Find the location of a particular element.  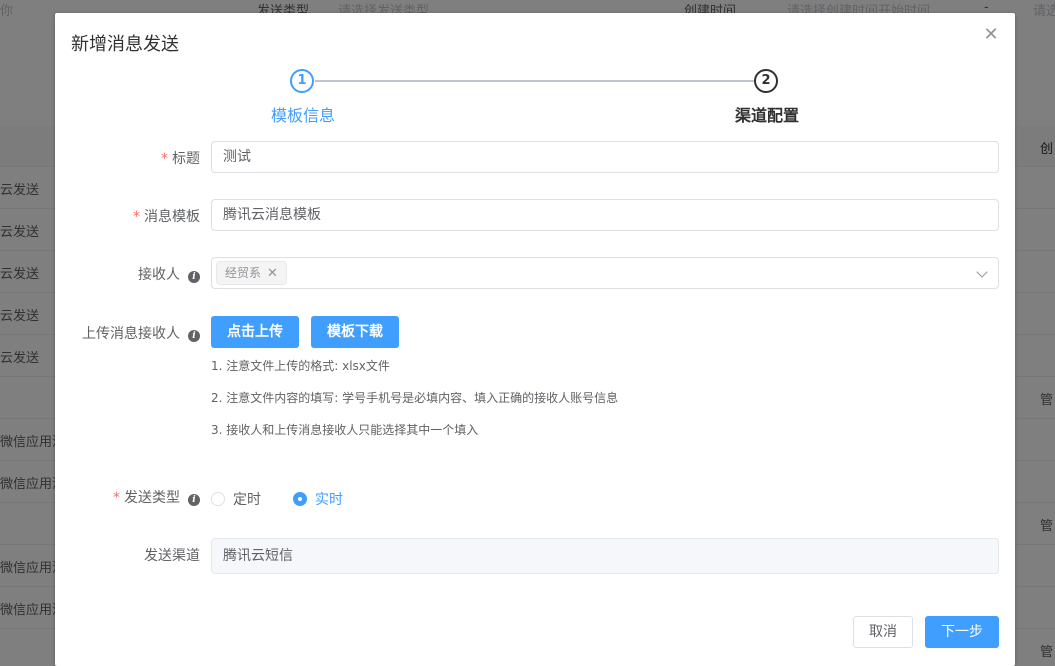

template-input: 腾讯云消息模板 is located at coordinates (605, 215).